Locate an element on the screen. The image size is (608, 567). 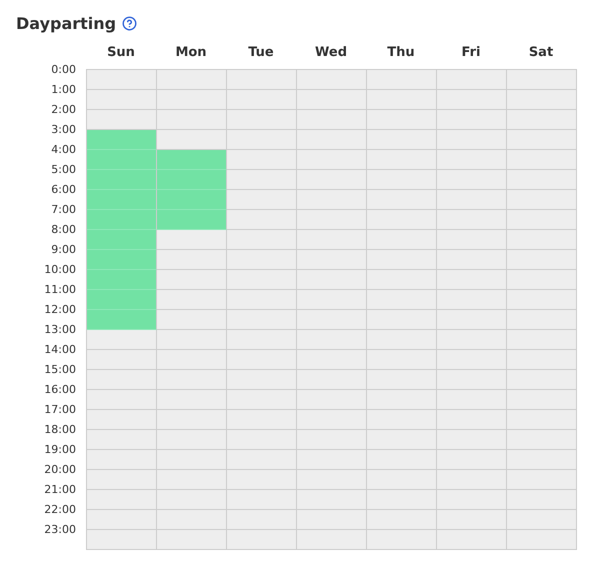
help-icon is located at coordinates (130, 23).